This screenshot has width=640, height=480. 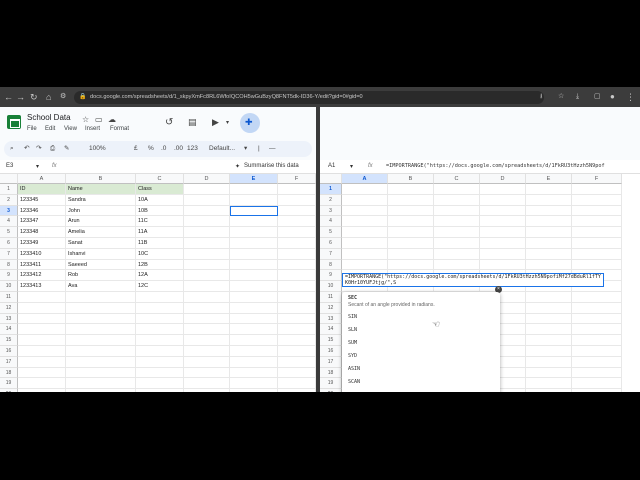 What do you see at coordinates (92, 129) in the screenshot?
I see `menu-insert: Insert` at bounding box center [92, 129].